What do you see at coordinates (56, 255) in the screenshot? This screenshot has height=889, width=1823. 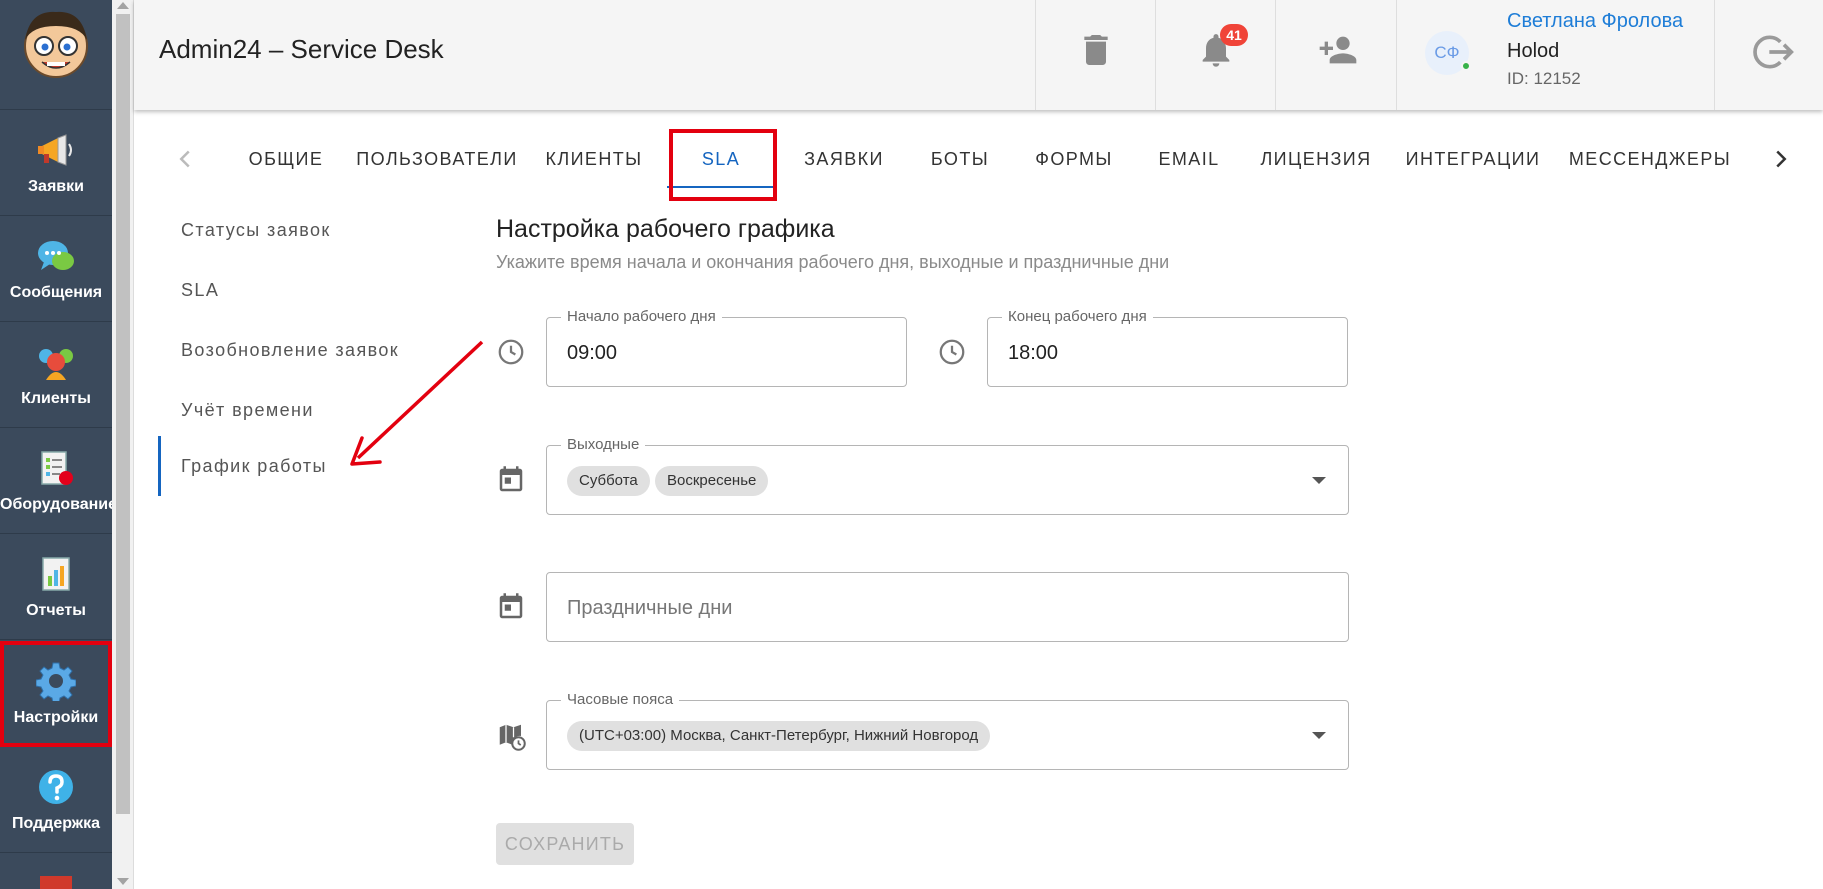 I see `chat-bubbles-icon` at bounding box center [56, 255].